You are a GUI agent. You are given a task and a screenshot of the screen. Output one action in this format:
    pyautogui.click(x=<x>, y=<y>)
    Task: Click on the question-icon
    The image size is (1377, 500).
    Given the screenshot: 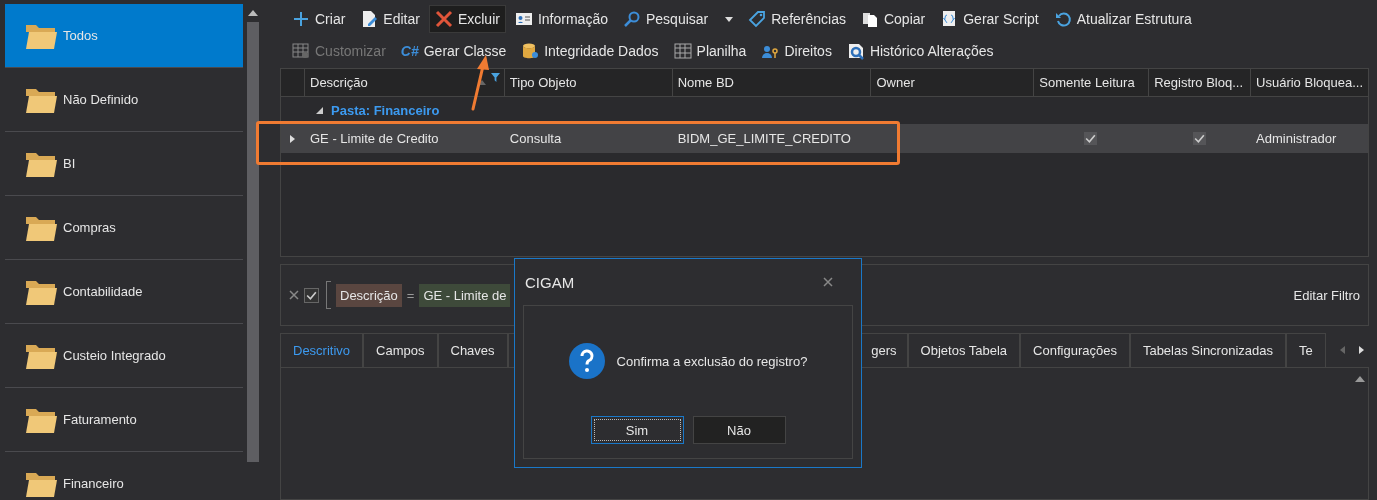 What is the action you would take?
    pyautogui.click(x=586, y=361)
    